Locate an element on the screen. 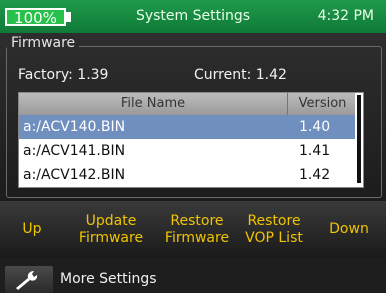 The width and height of the screenshot is (386, 293). wrench-icon is located at coordinates (27, 280).